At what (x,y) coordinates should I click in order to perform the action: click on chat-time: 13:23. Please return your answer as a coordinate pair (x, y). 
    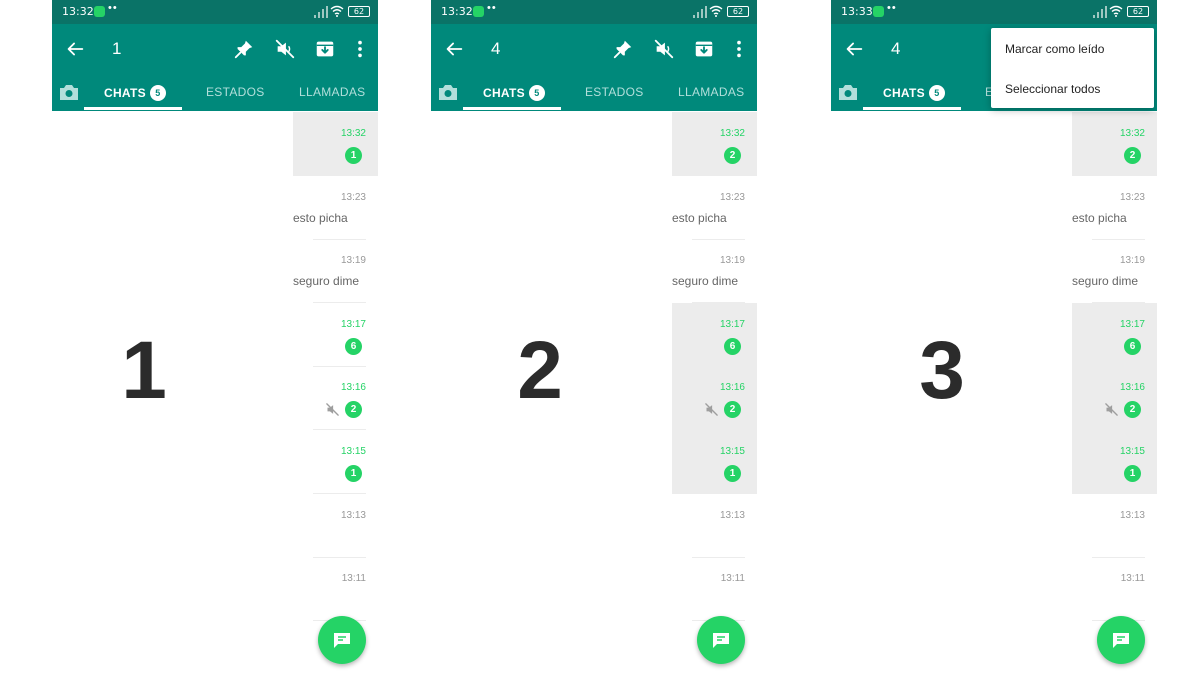
    Looking at the image, I should click on (1132, 197).